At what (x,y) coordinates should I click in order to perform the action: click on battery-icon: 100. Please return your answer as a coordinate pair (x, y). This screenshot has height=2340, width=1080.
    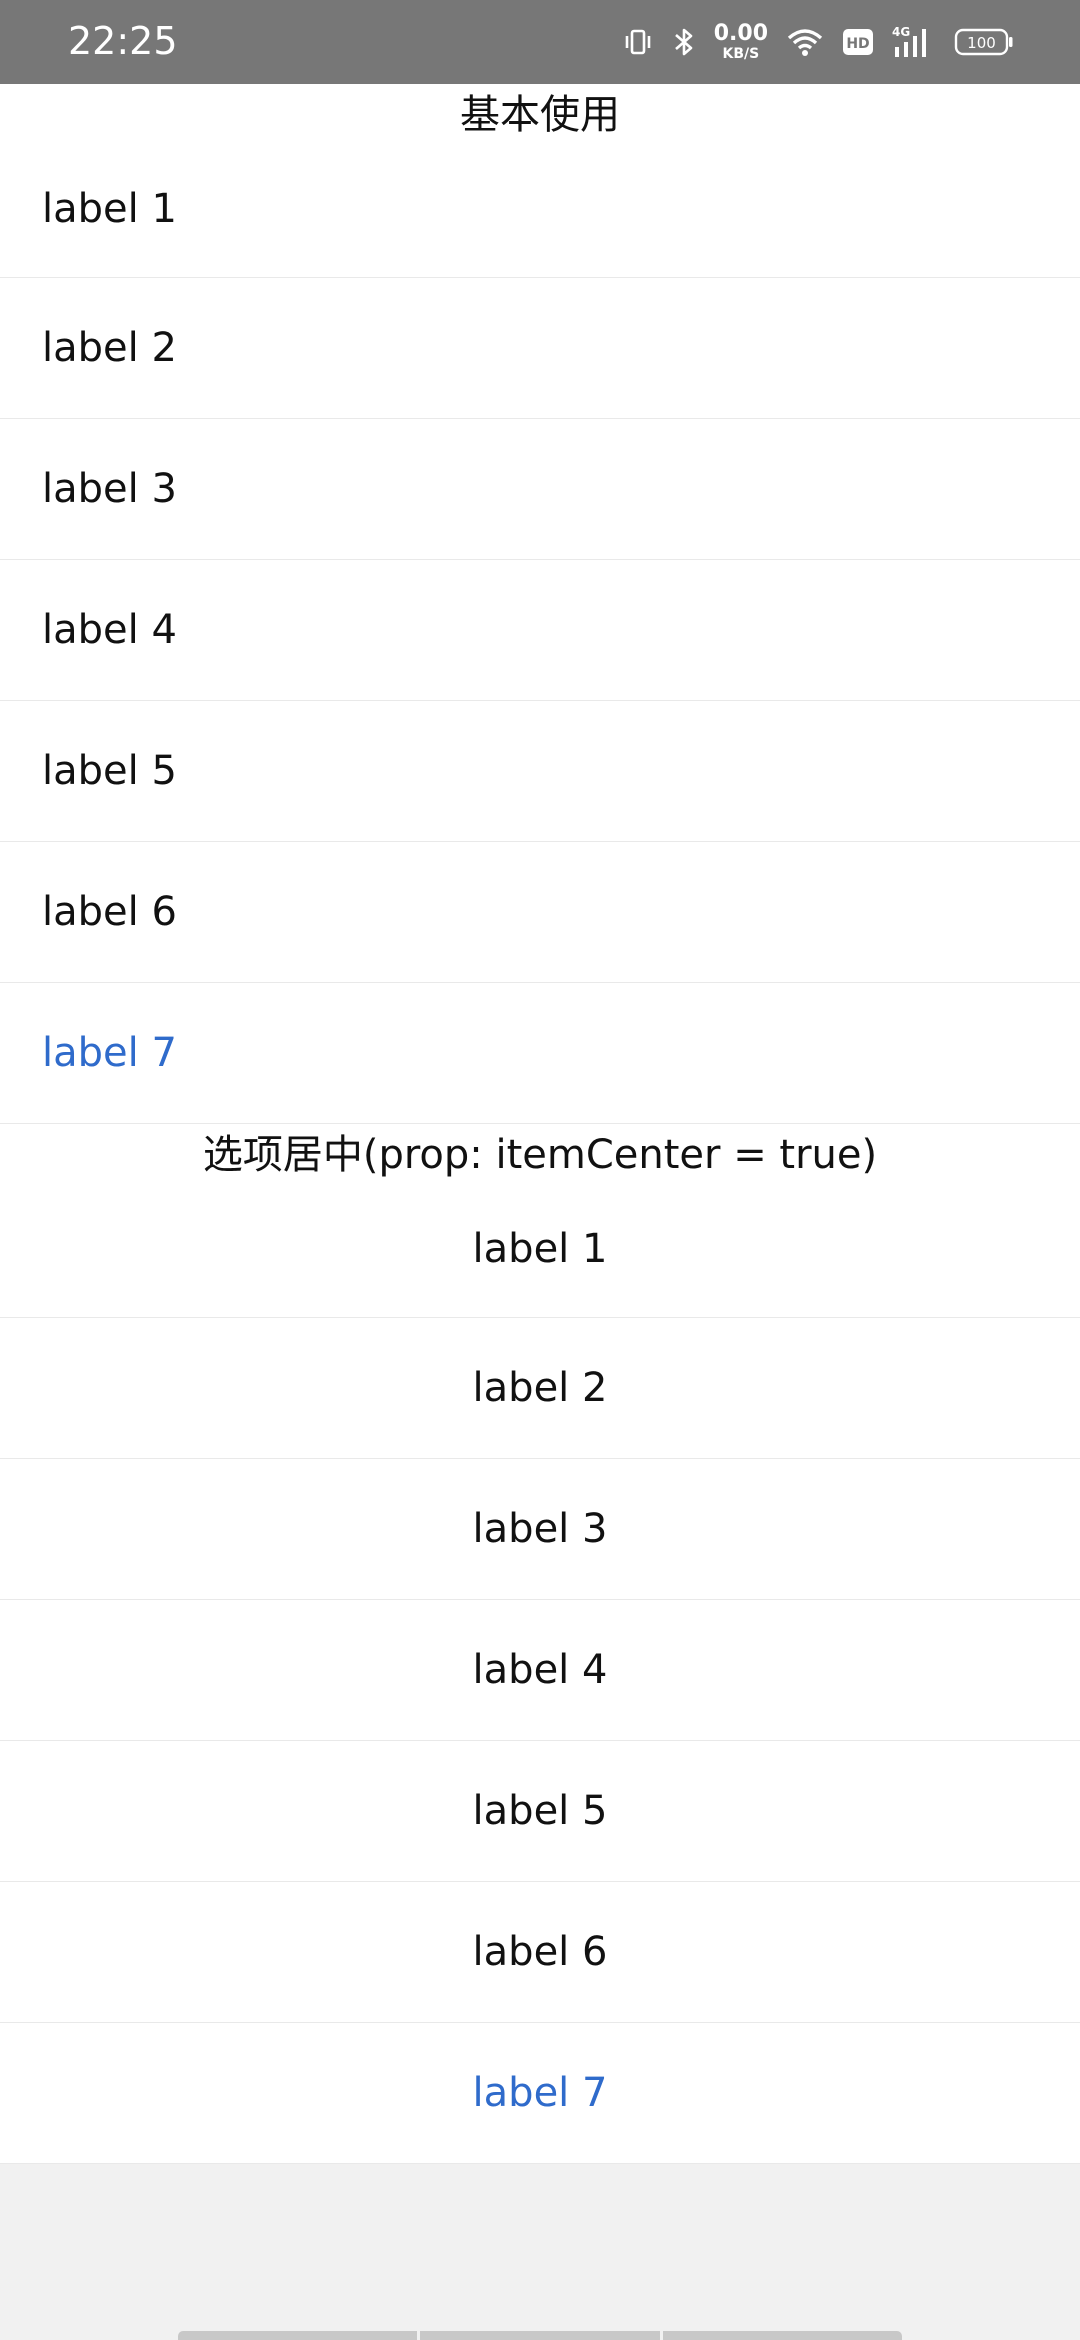
    Looking at the image, I should click on (984, 42).